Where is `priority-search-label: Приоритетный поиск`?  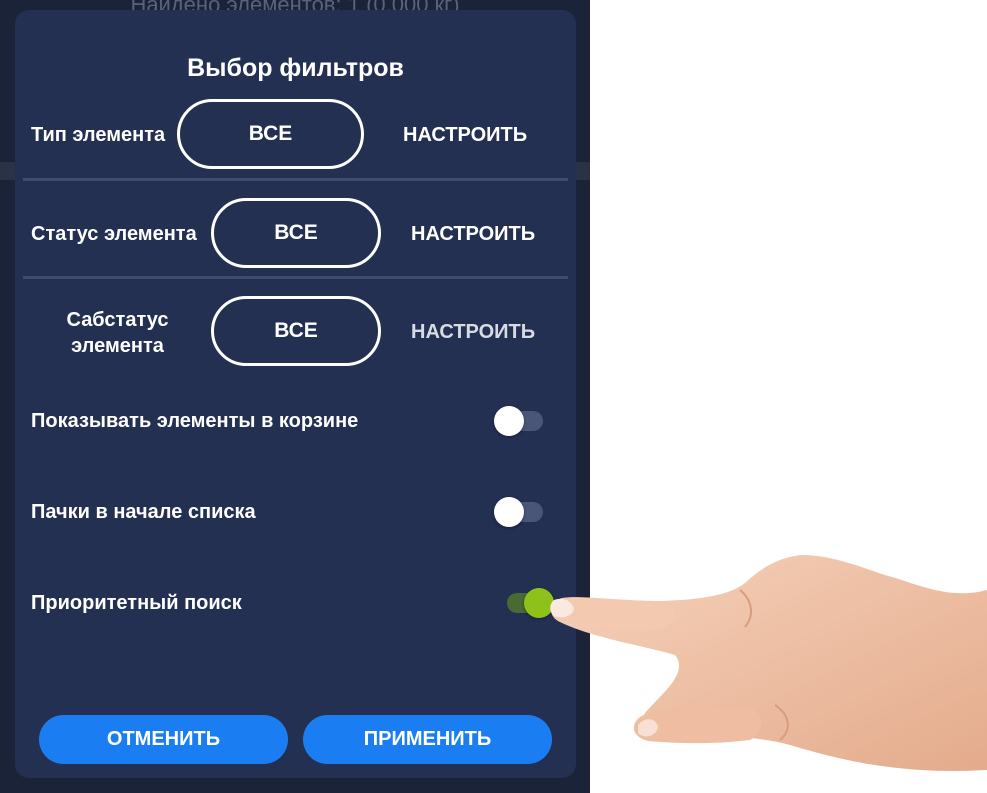
priority-search-label: Приоритетный поиск is located at coordinates (136, 603).